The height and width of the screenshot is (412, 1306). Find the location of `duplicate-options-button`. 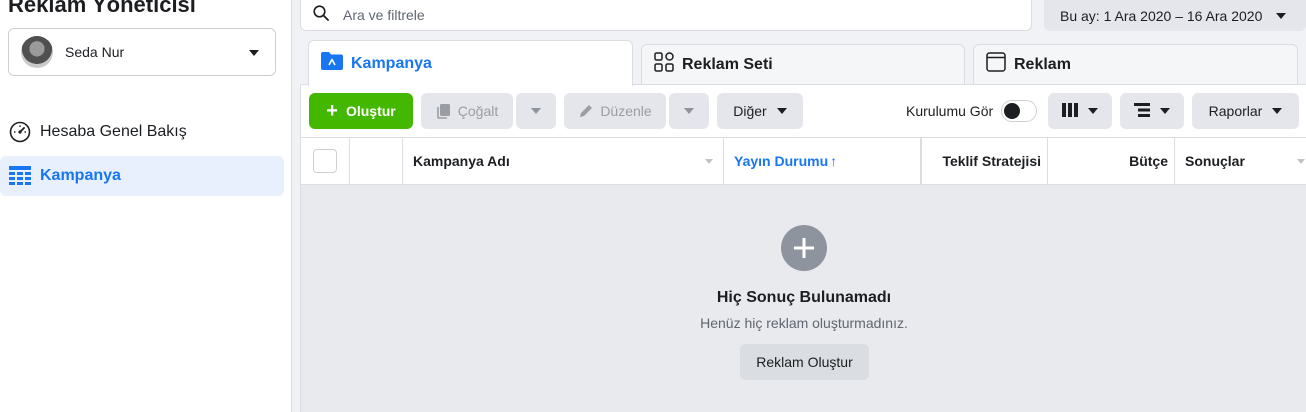

duplicate-options-button is located at coordinates (536, 111).